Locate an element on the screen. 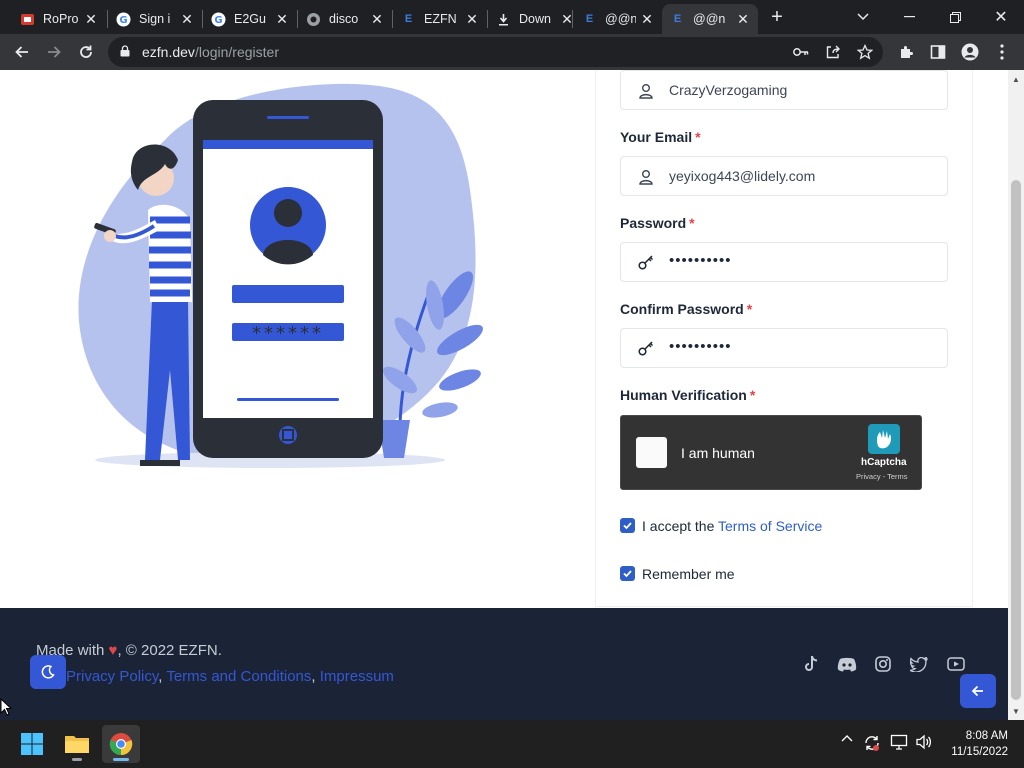 The height and width of the screenshot is (768, 1024). menu-kebab-icon is located at coordinates (1002, 52).